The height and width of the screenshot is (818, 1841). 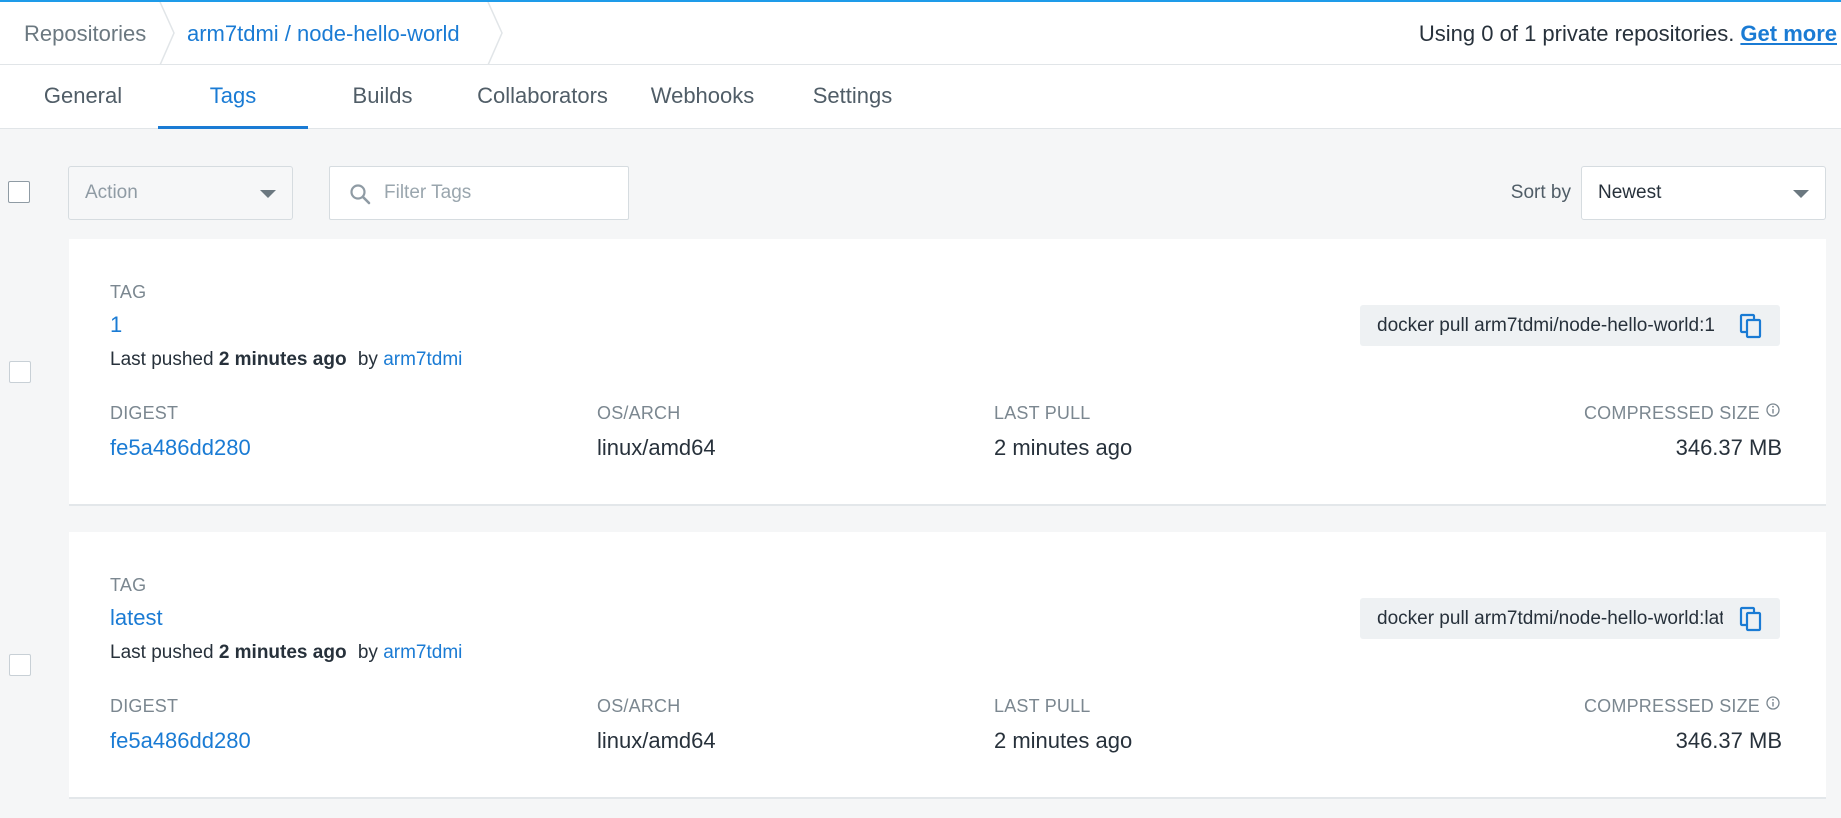 I want to click on tab-webhooks: Webhooks, so click(x=702, y=97).